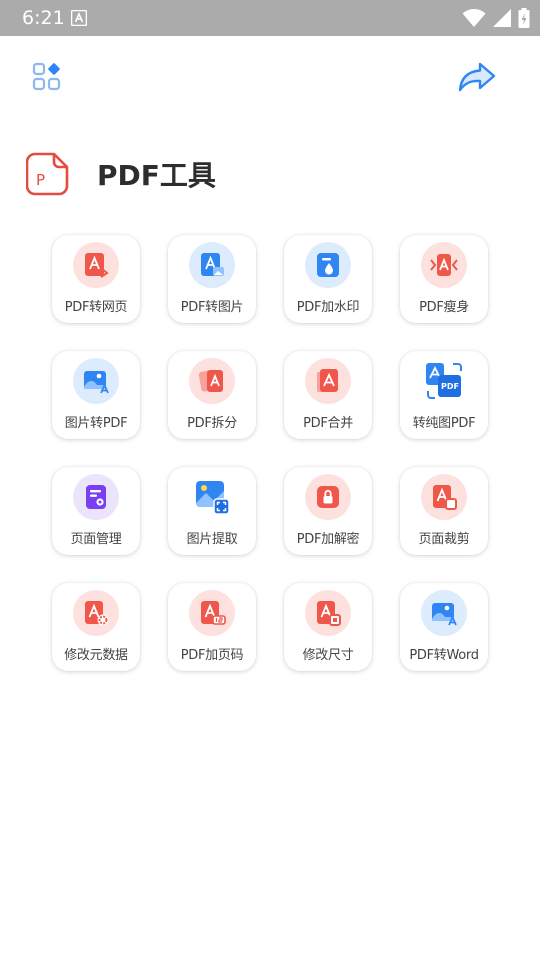 The height and width of the screenshot is (960, 540). What do you see at coordinates (444, 279) in the screenshot?
I see `tool-pdf-compress: PDF瘦身` at bounding box center [444, 279].